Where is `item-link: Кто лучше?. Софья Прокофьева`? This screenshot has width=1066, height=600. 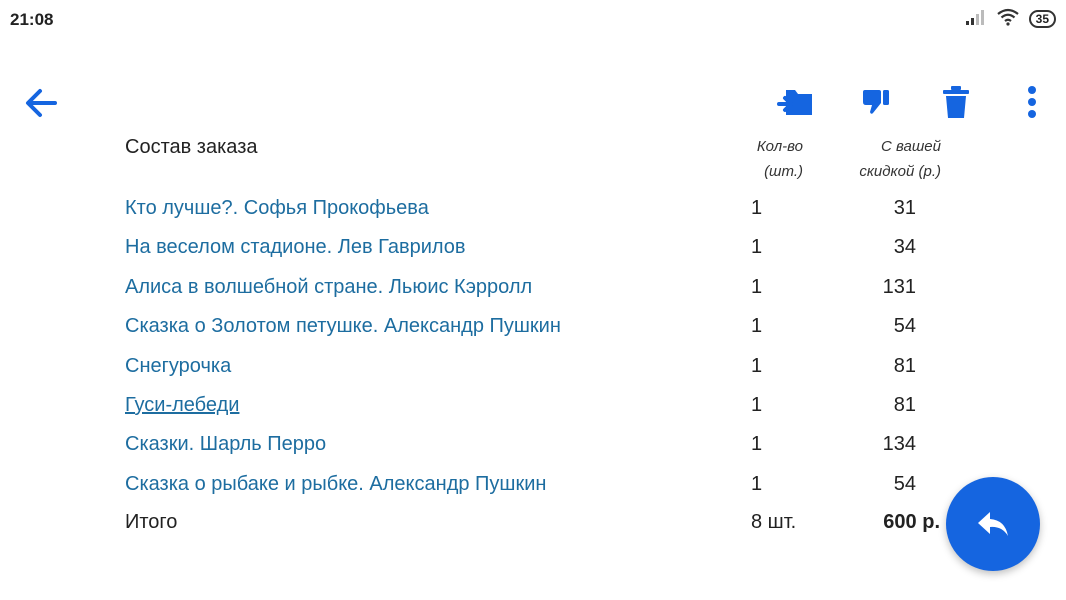
item-link: Кто лучше?. Софья Прокофьева is located at coordinates (277, 208).